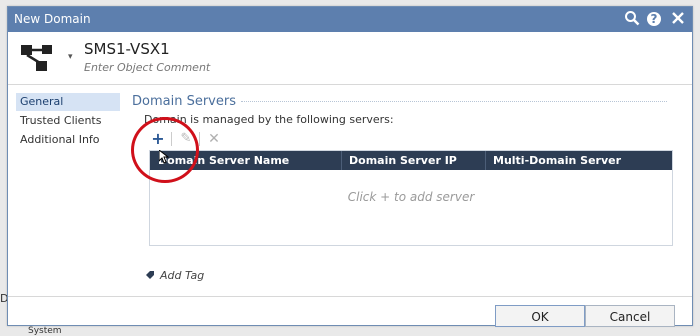 The height and width of the screenshot is (336, 700). I want to click on section-divider, so click(454, 101).